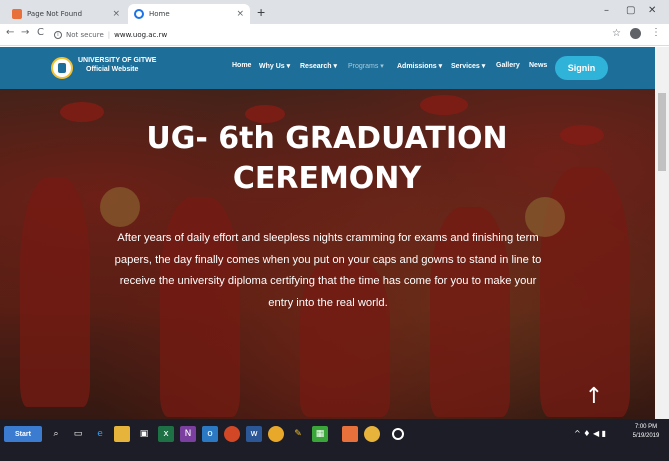 The image size is (669, 461). What do you see at coordinates (261, 12) in the screenshot?
I see `new-tab-button: +` at bounding box center [261, 12].